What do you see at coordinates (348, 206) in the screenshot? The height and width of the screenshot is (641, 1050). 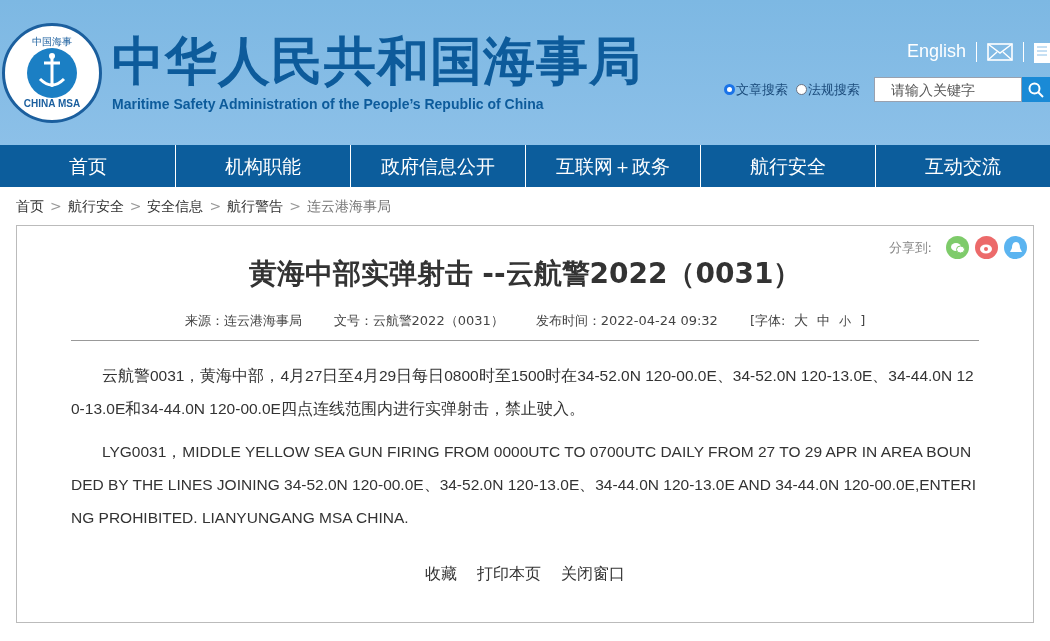 I see `breadcrumb-link: 连云港海事局` at bounding box center [348, 206].